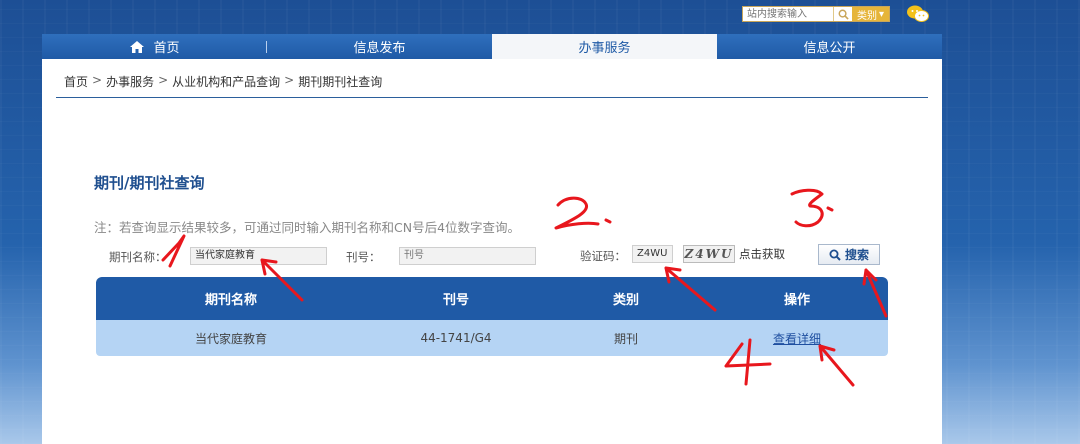 This screenshot has height=444, width=1080. What do you see at coordinates (226, 81) in the screenshot?
I see `breadcrumb-institution-query: 从业机构和产品查询` at bounding box center [226, 81].